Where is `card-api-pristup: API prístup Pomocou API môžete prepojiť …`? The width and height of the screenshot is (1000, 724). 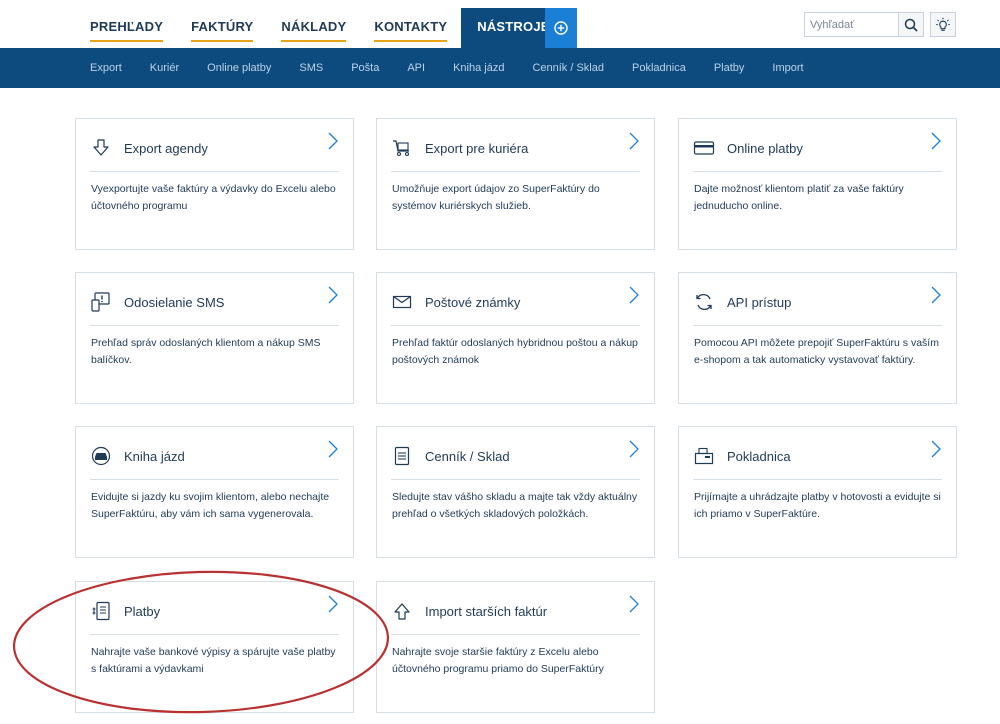
card-api-pristup: API prístup Pomocou API môžete prepojiť … is located at coordinates (817, 338).